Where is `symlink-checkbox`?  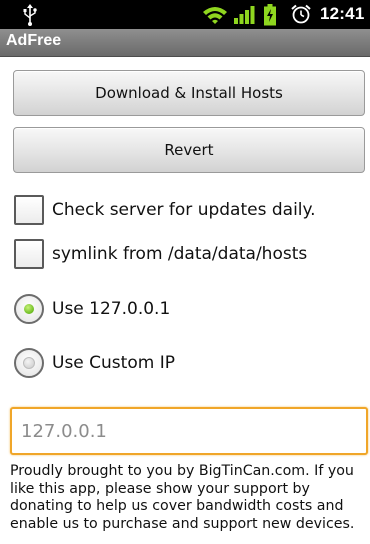
symlink-checkbox is located at coordinates (29, 254).